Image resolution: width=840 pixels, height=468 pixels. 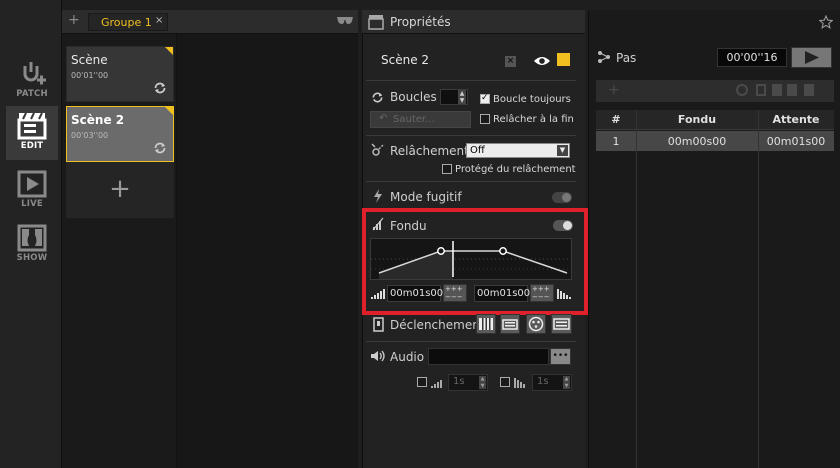 I want to click on keyboard-icon, so click(x=510, y=324).